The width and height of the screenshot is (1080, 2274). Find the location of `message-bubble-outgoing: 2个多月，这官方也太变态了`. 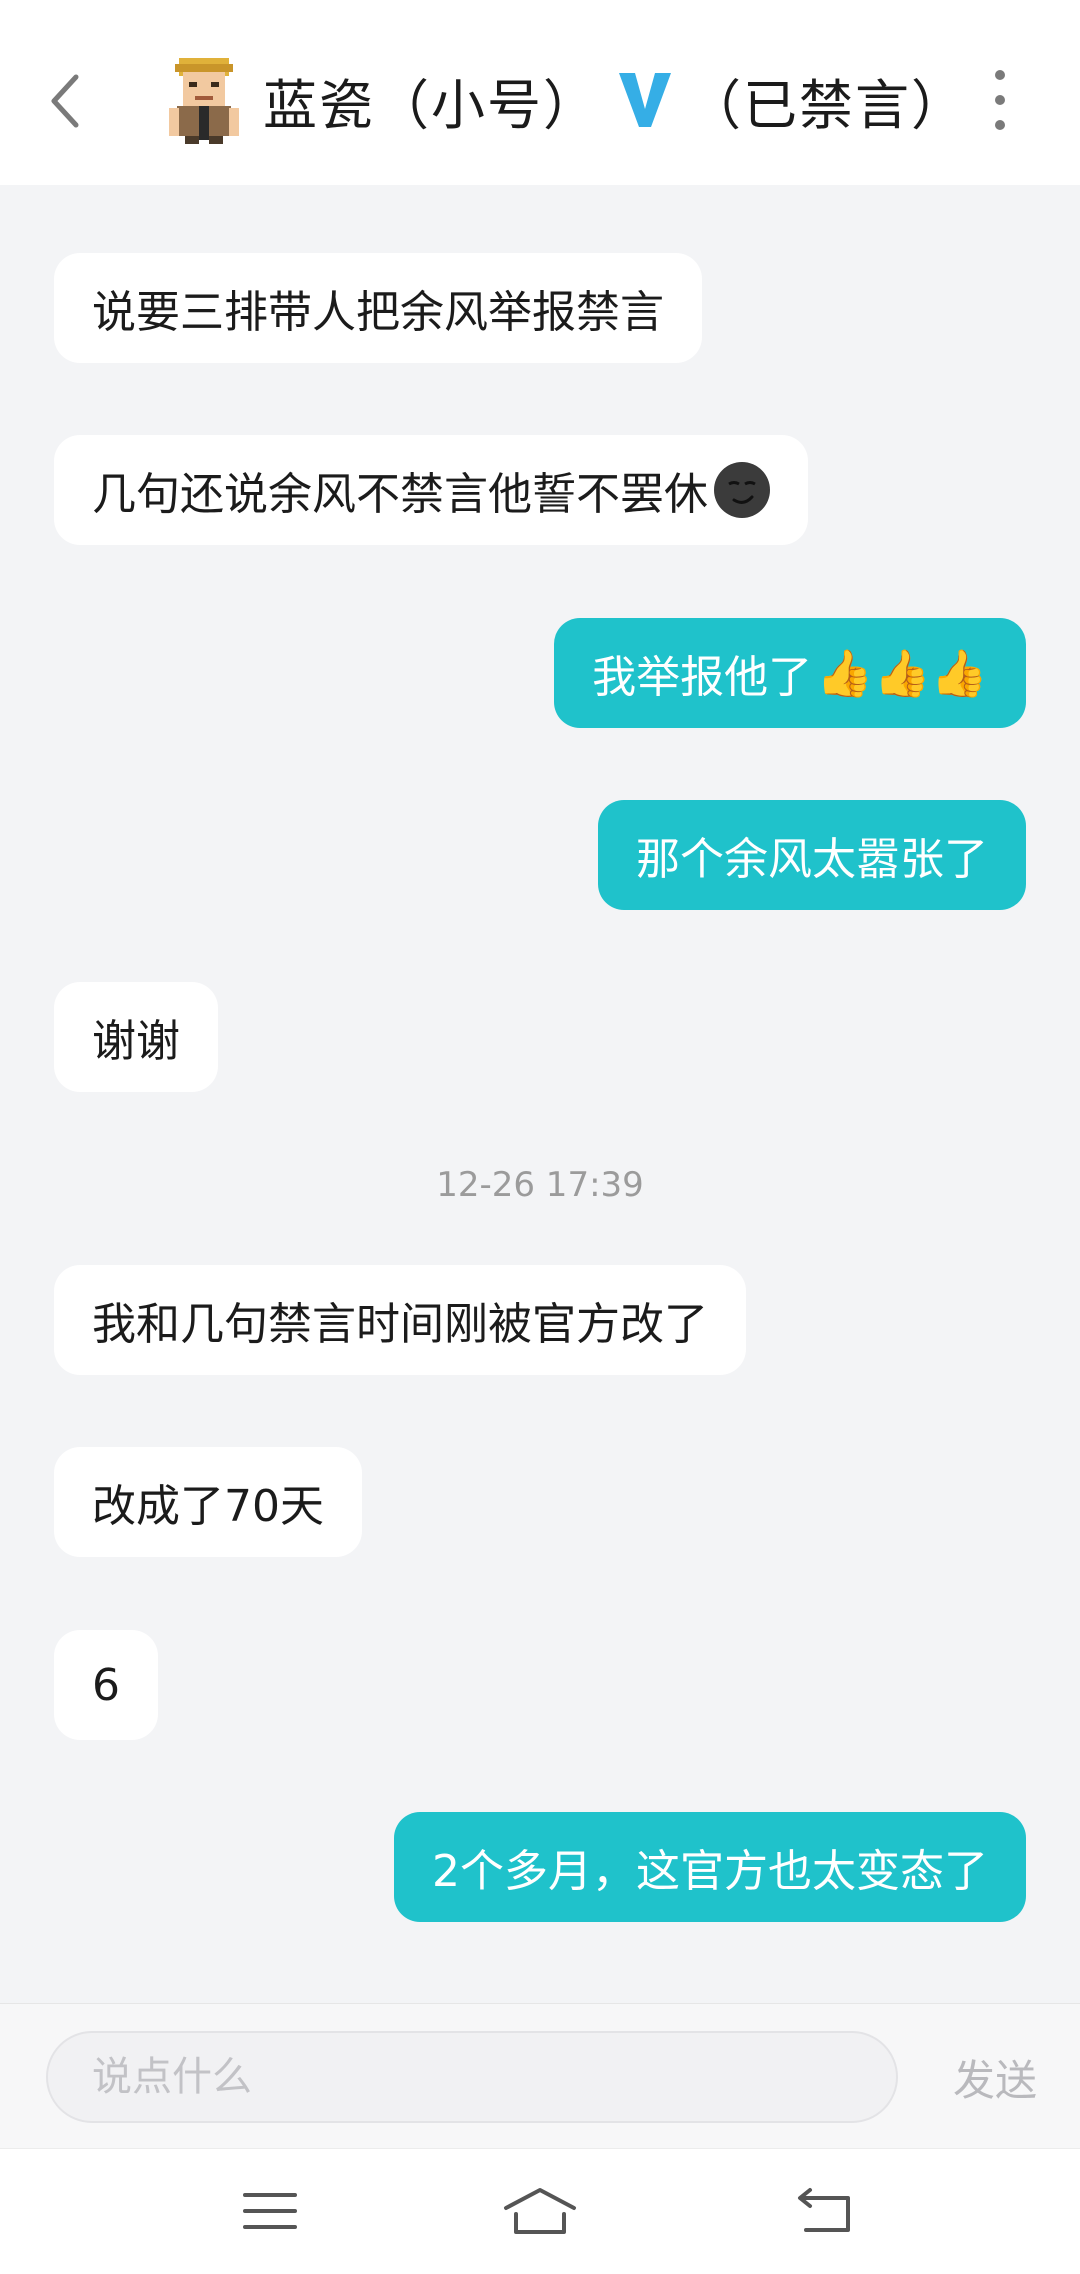

message-bubble-outgoing: 2个多月，这官方也太变态了 is located at coordinates (710, 1867).